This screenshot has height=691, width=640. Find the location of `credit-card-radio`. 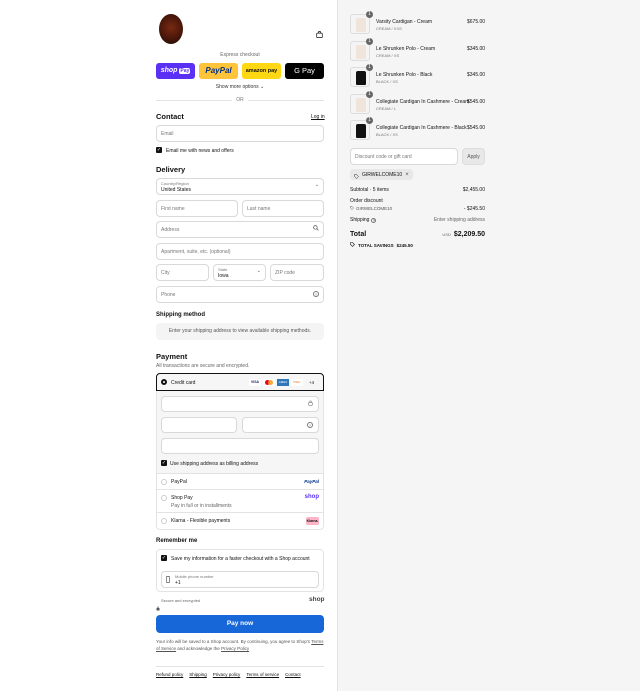

credit-card-radio is located at coordinates (164, 382).